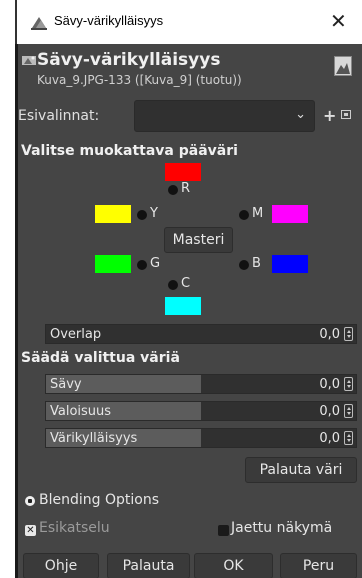  Describe the element at coordinates (173, 190) in the screenshot. I see `radio-red` at that location.